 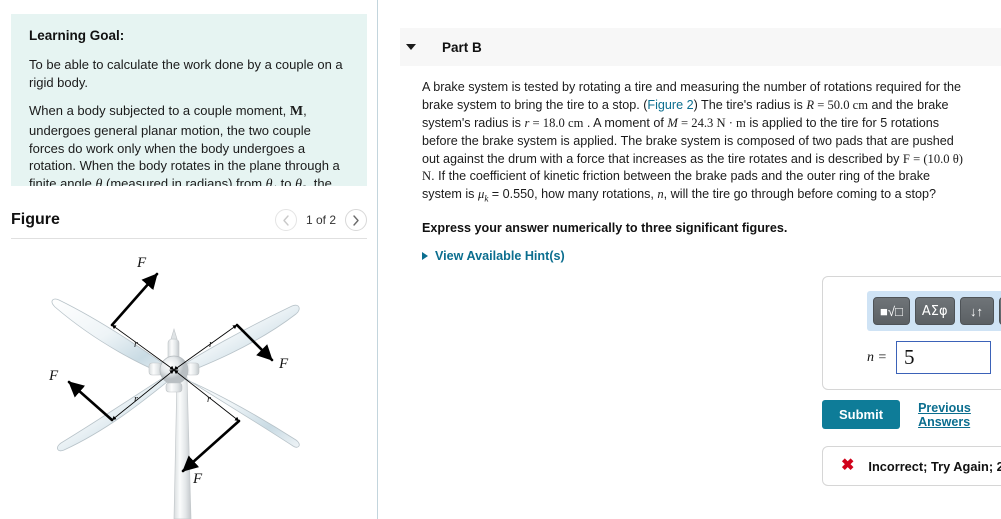 What do you see at coordinates (189, 238) in the screenshot?
I see `figure-divider` at bounding box center [189, 238].